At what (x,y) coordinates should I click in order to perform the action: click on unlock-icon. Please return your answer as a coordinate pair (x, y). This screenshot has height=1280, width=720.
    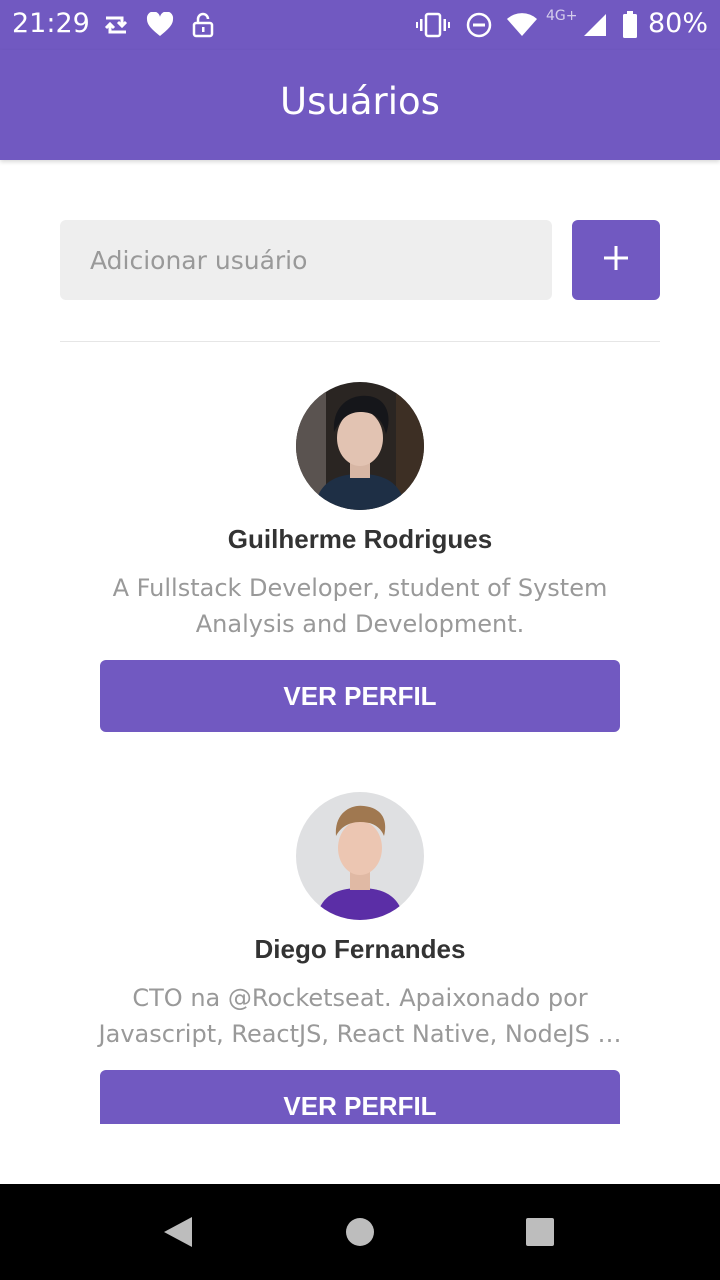
    Looking at the image, I should click on (203, 25).